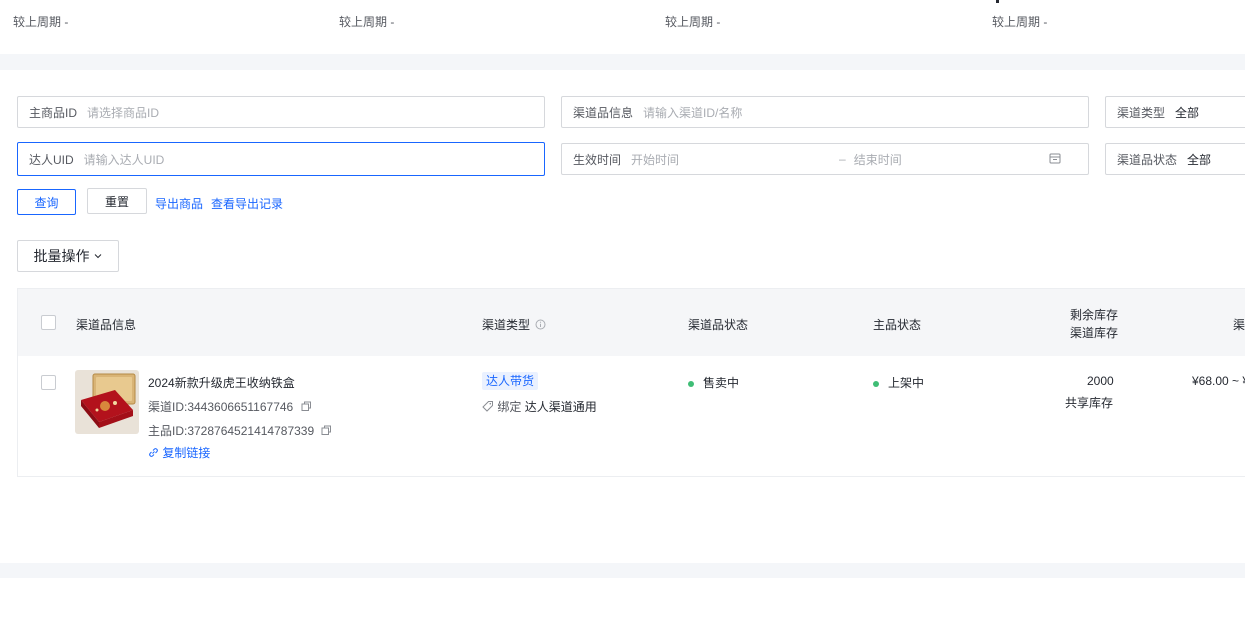 The image size is (1245, 630). What do you see at coordinates (506, 325) in the screenshot?
I see `header-channel-type-label: 渠道类型` at bounding box center [506, 325].